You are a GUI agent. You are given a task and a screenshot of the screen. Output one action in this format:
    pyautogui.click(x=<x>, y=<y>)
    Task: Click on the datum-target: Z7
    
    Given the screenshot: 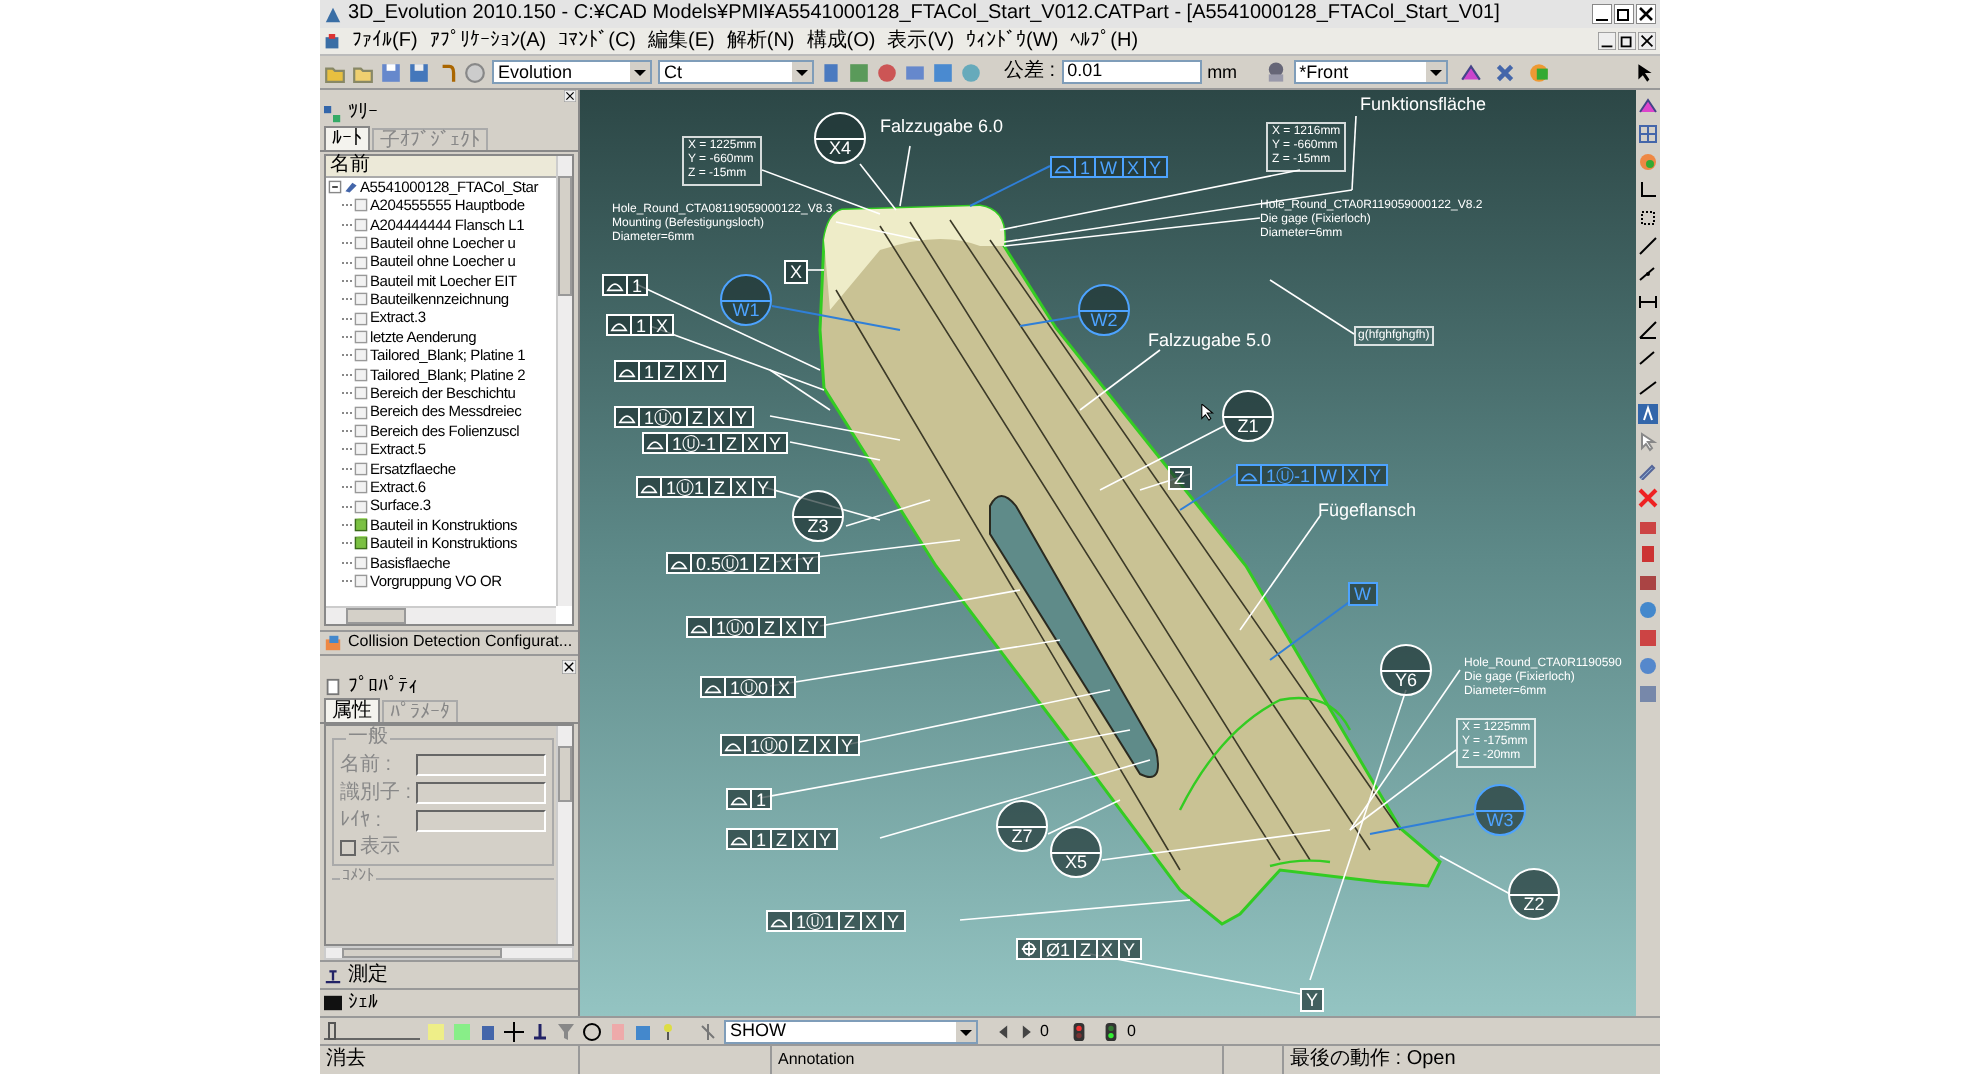 What is the action you would take?
    pyautogui.click(x=1022, y=826)
    